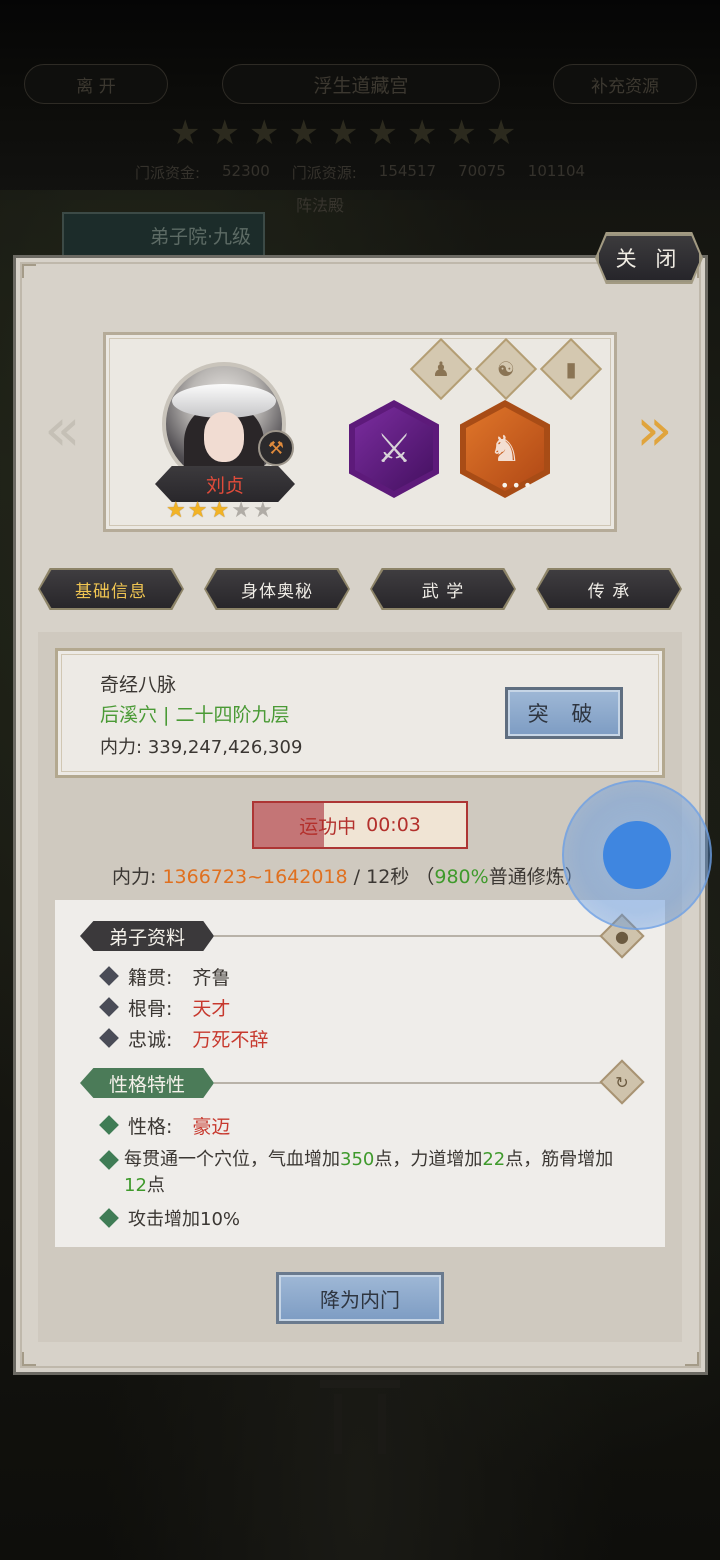 The image size is (720, 1560). I want to click on demote-button: 降为内门, so click(360, 1298).